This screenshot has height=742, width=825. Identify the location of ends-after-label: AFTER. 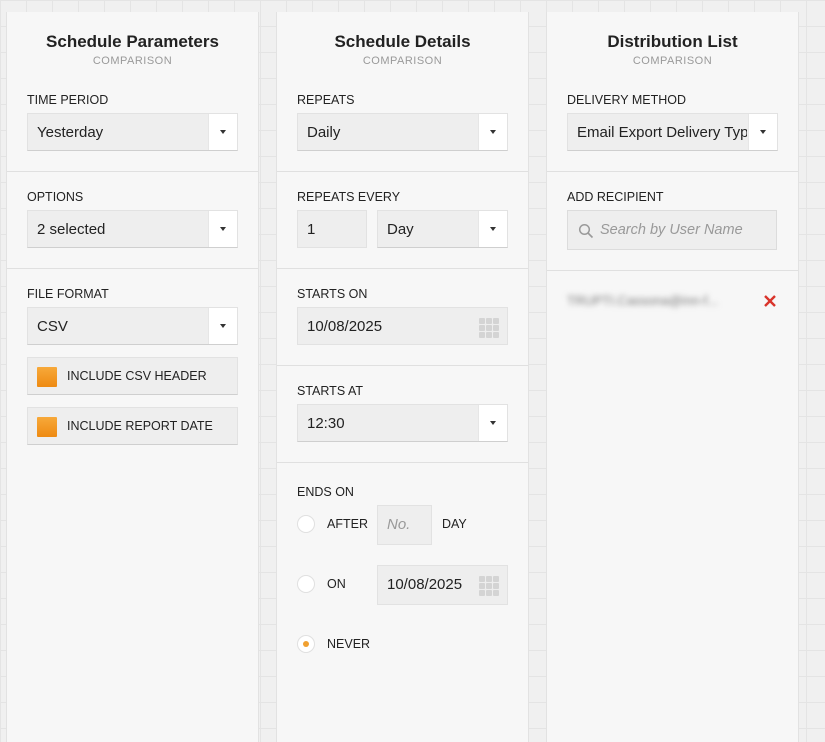
(347, 524).